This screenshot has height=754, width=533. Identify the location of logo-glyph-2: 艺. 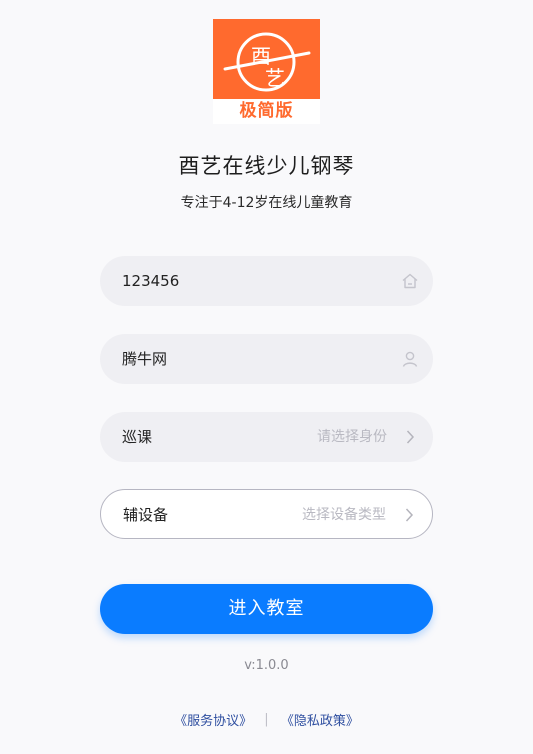
(275, 78).